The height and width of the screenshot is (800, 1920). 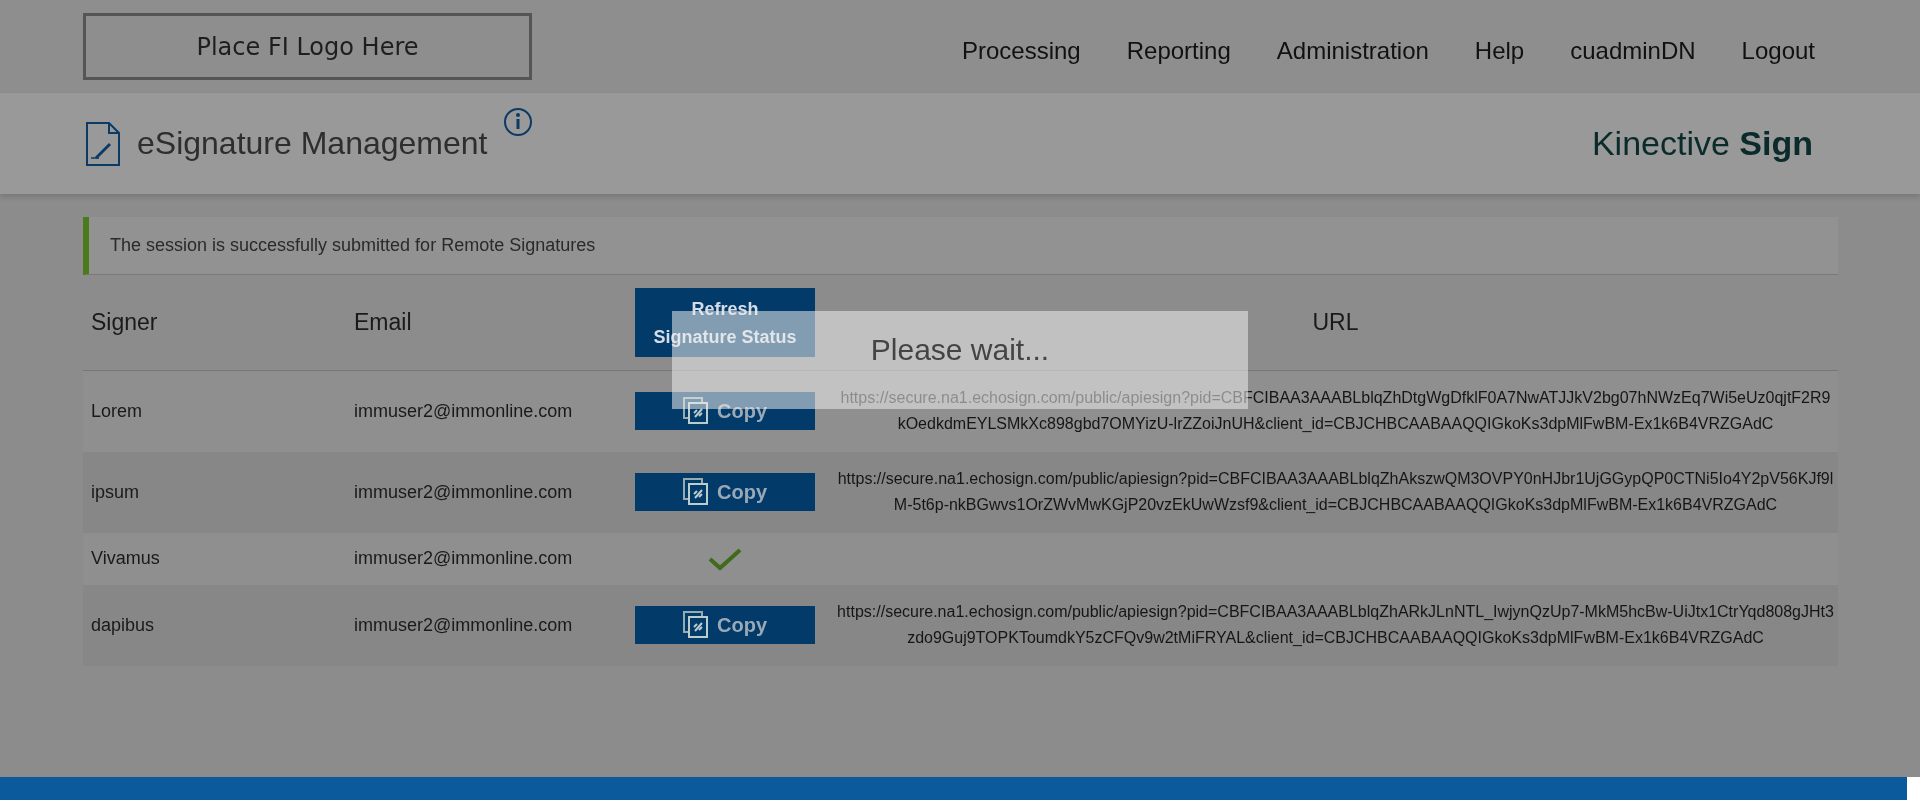 What do you see at coordinates (383, 322) in the screenshot?
I see `column-header: Email` at bounding box center [383, 322].